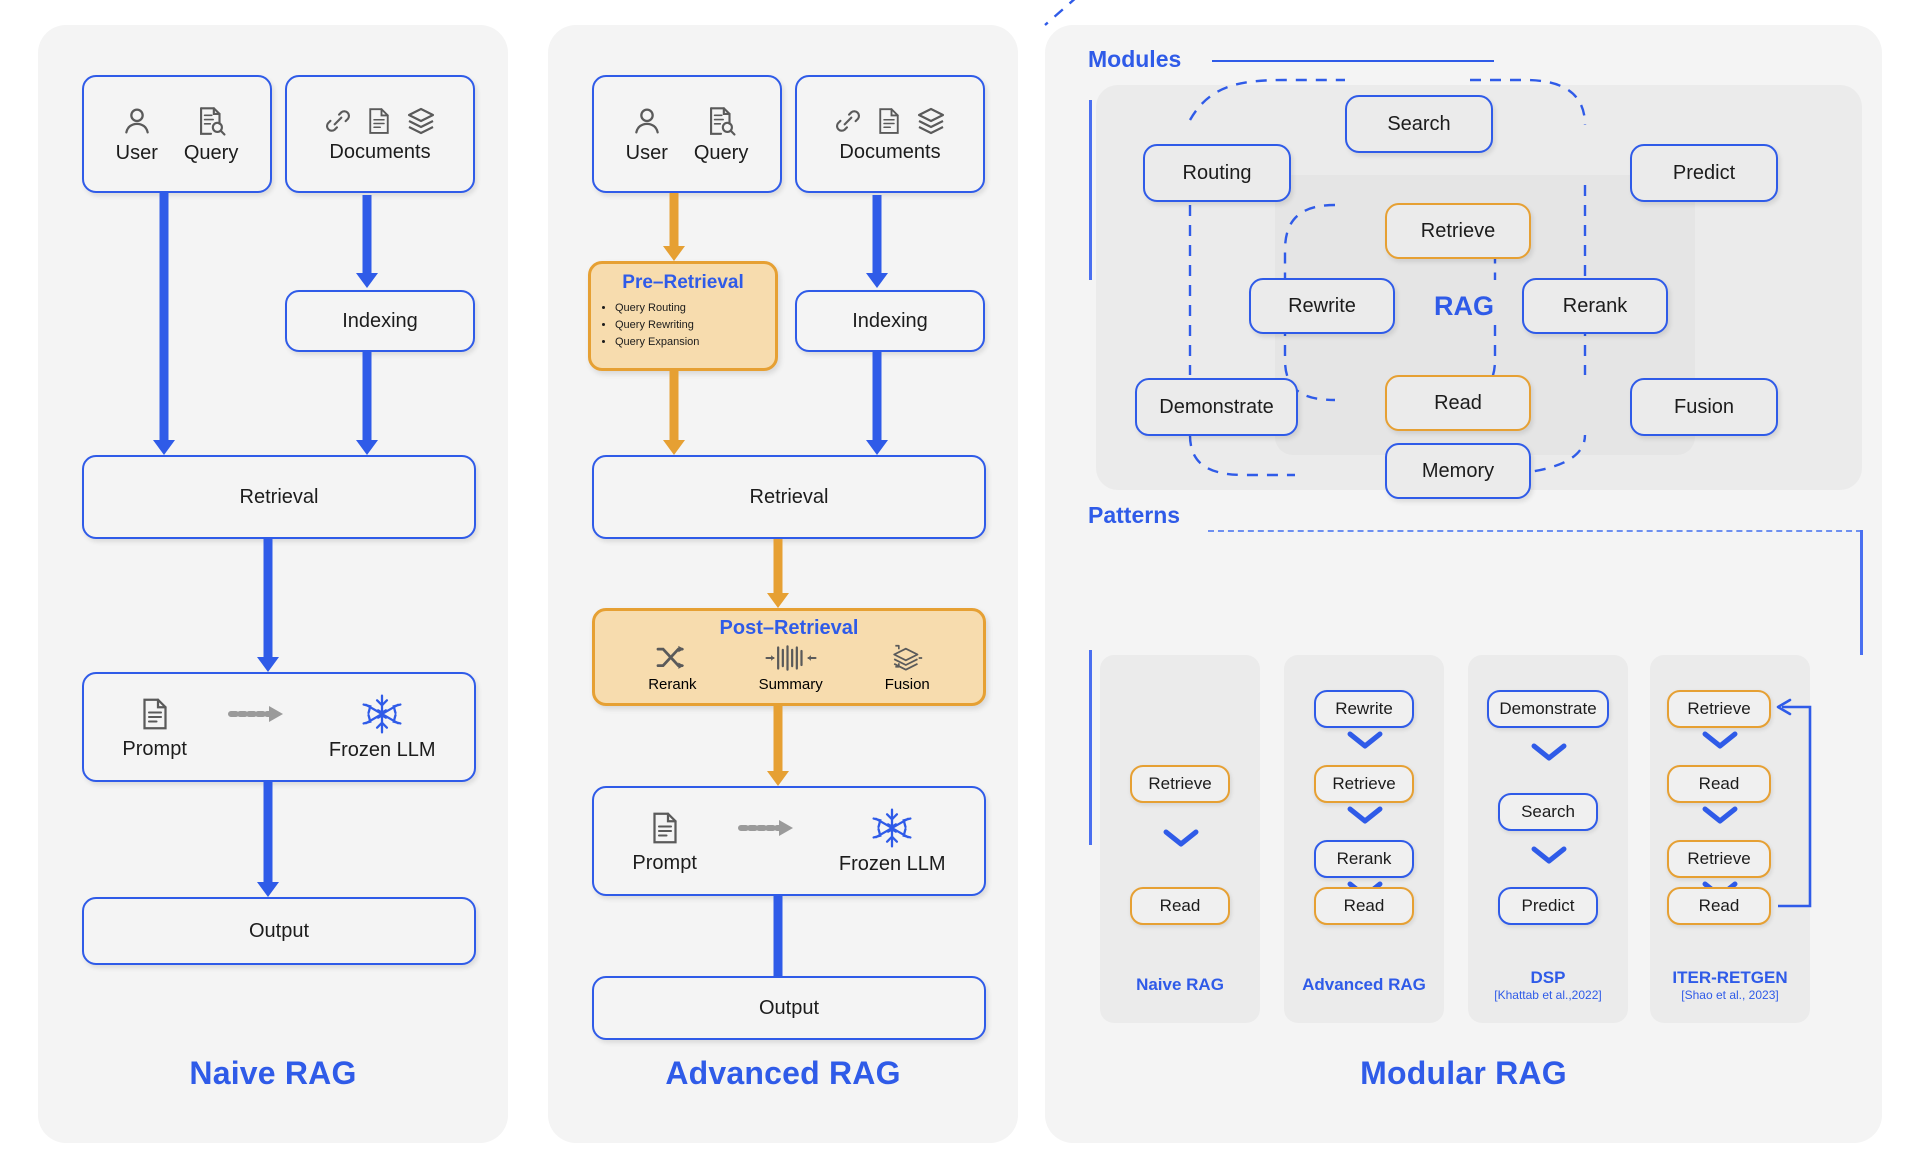 The image size is (1920, 1168). I want to click on pattern-step-predict: Predict, so click(1548, 906).